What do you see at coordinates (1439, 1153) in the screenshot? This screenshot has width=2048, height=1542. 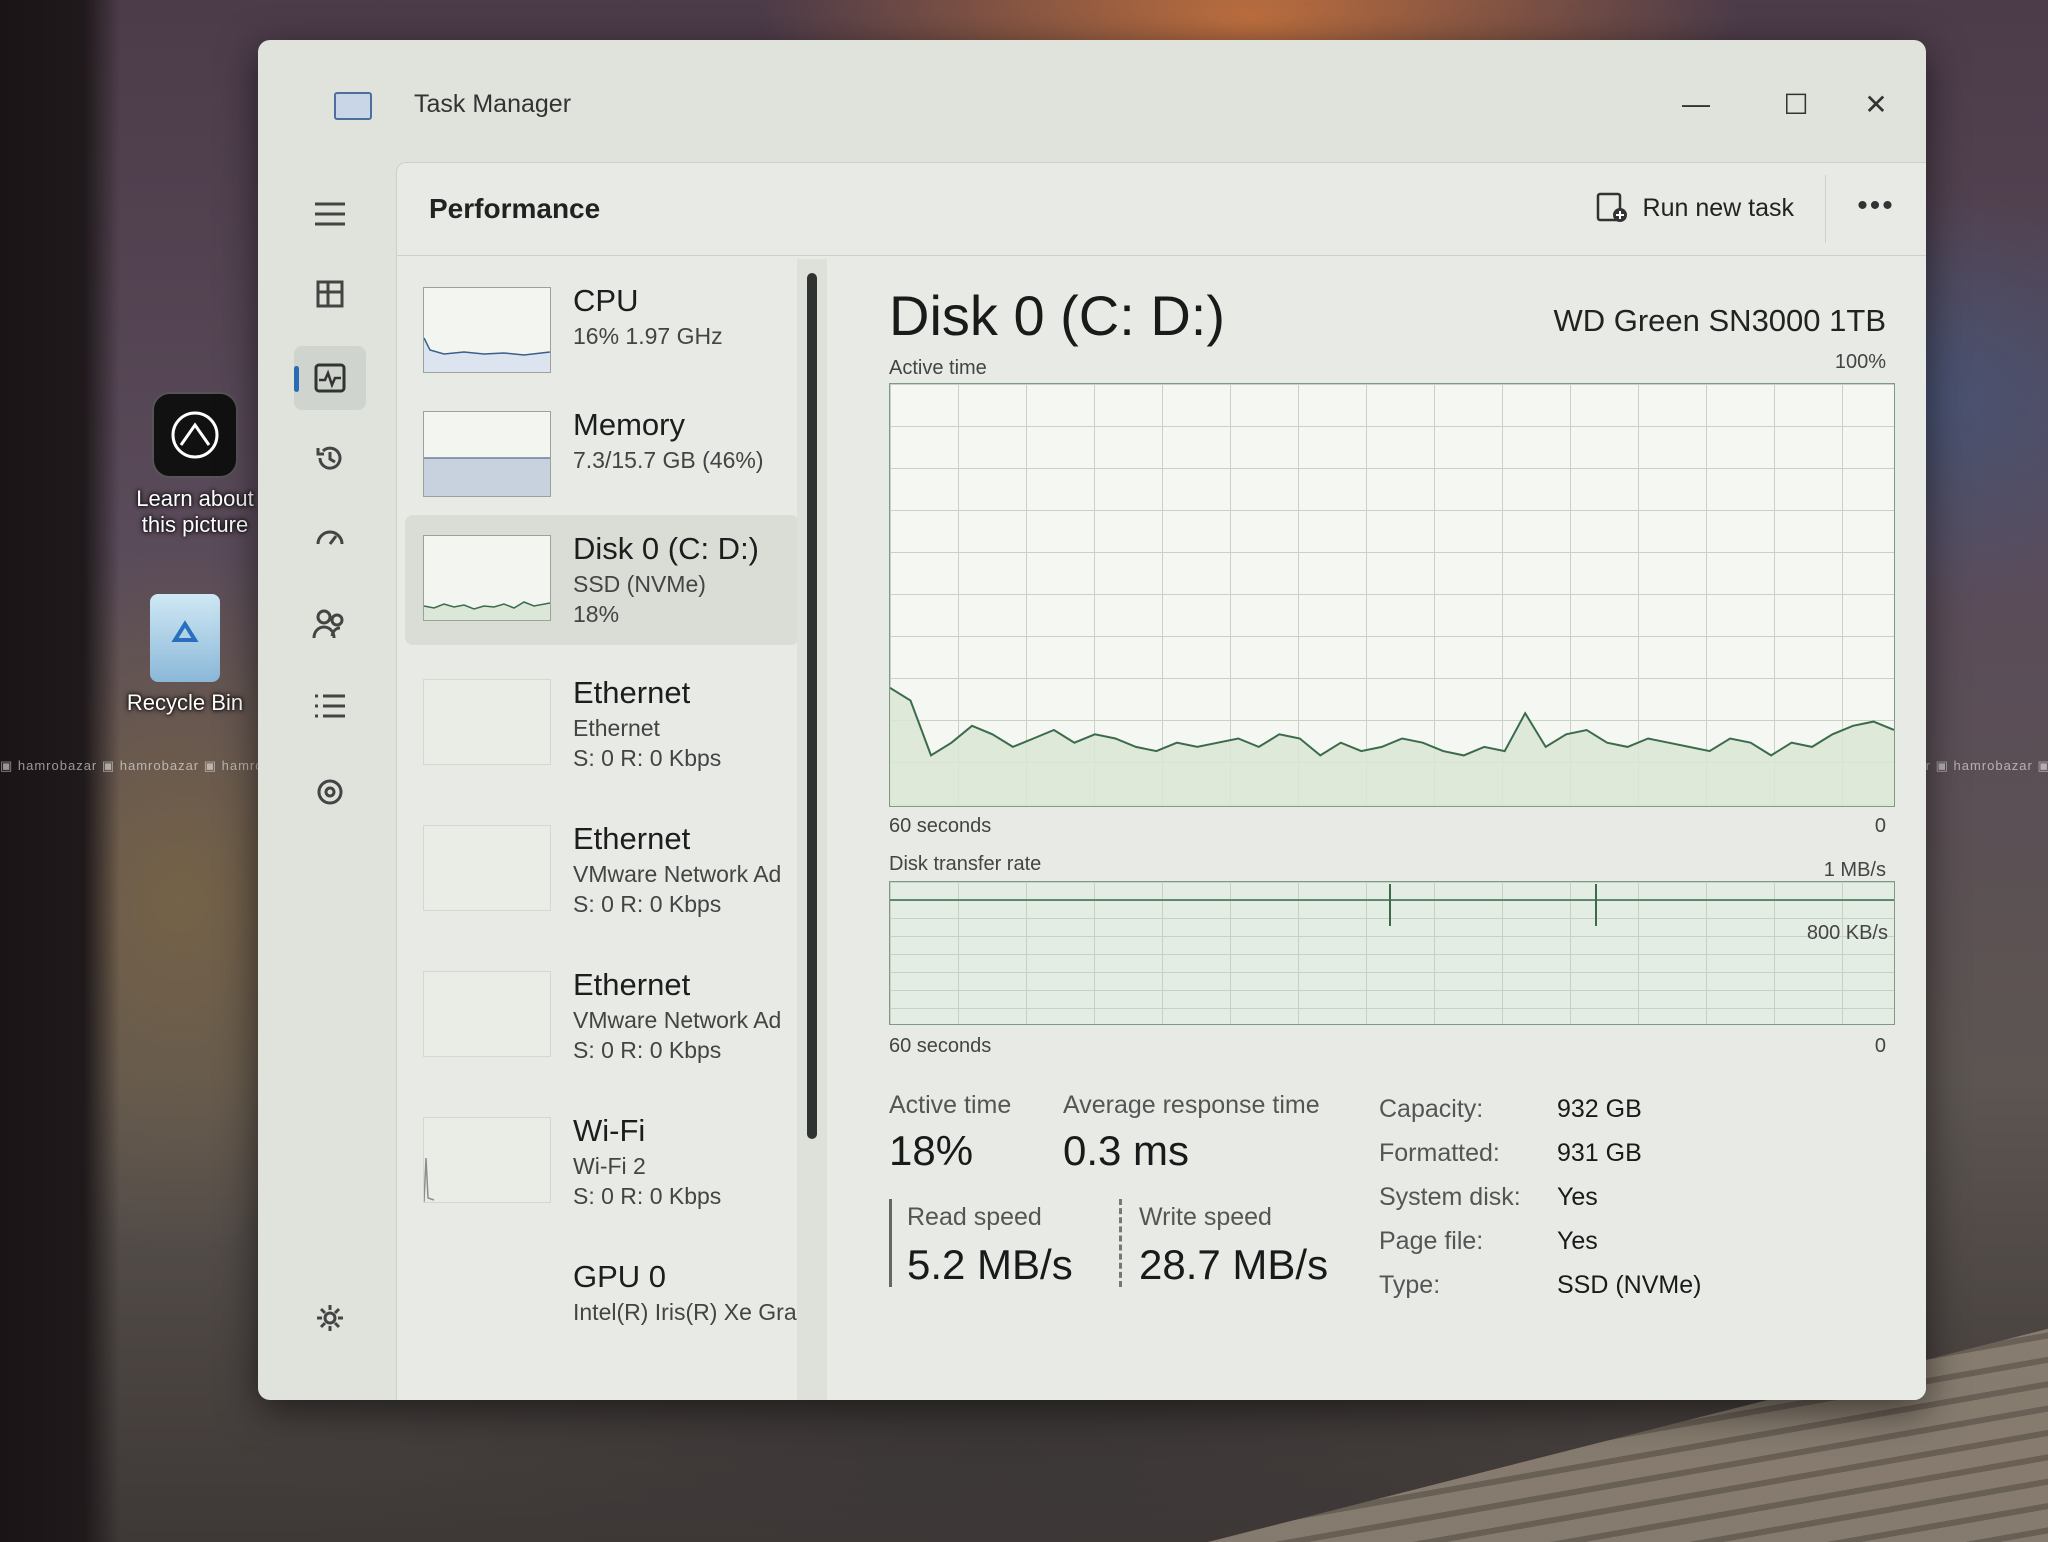 I see `formatted-label: Formatted:` at bounding box center [1439, 1153].